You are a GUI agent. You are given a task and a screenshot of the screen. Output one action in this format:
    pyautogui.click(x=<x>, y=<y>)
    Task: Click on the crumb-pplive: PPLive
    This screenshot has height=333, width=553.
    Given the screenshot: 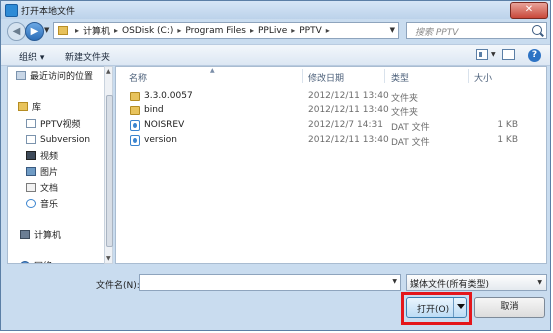 What is the action you would take?
    pyautogui.click(x=272, y=31)
    